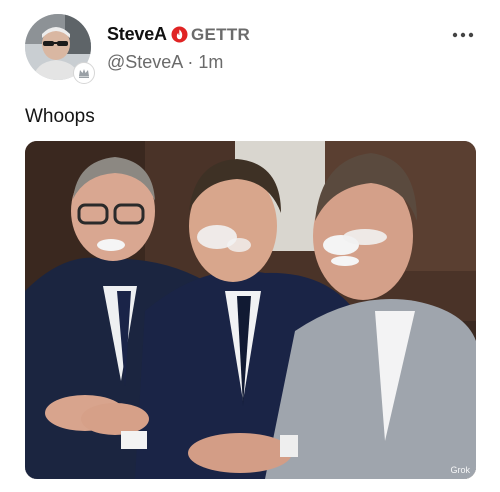  Describe the element at coordinates (221, 34) in the screenshot. I see `brand-label: GETTR` at that location.